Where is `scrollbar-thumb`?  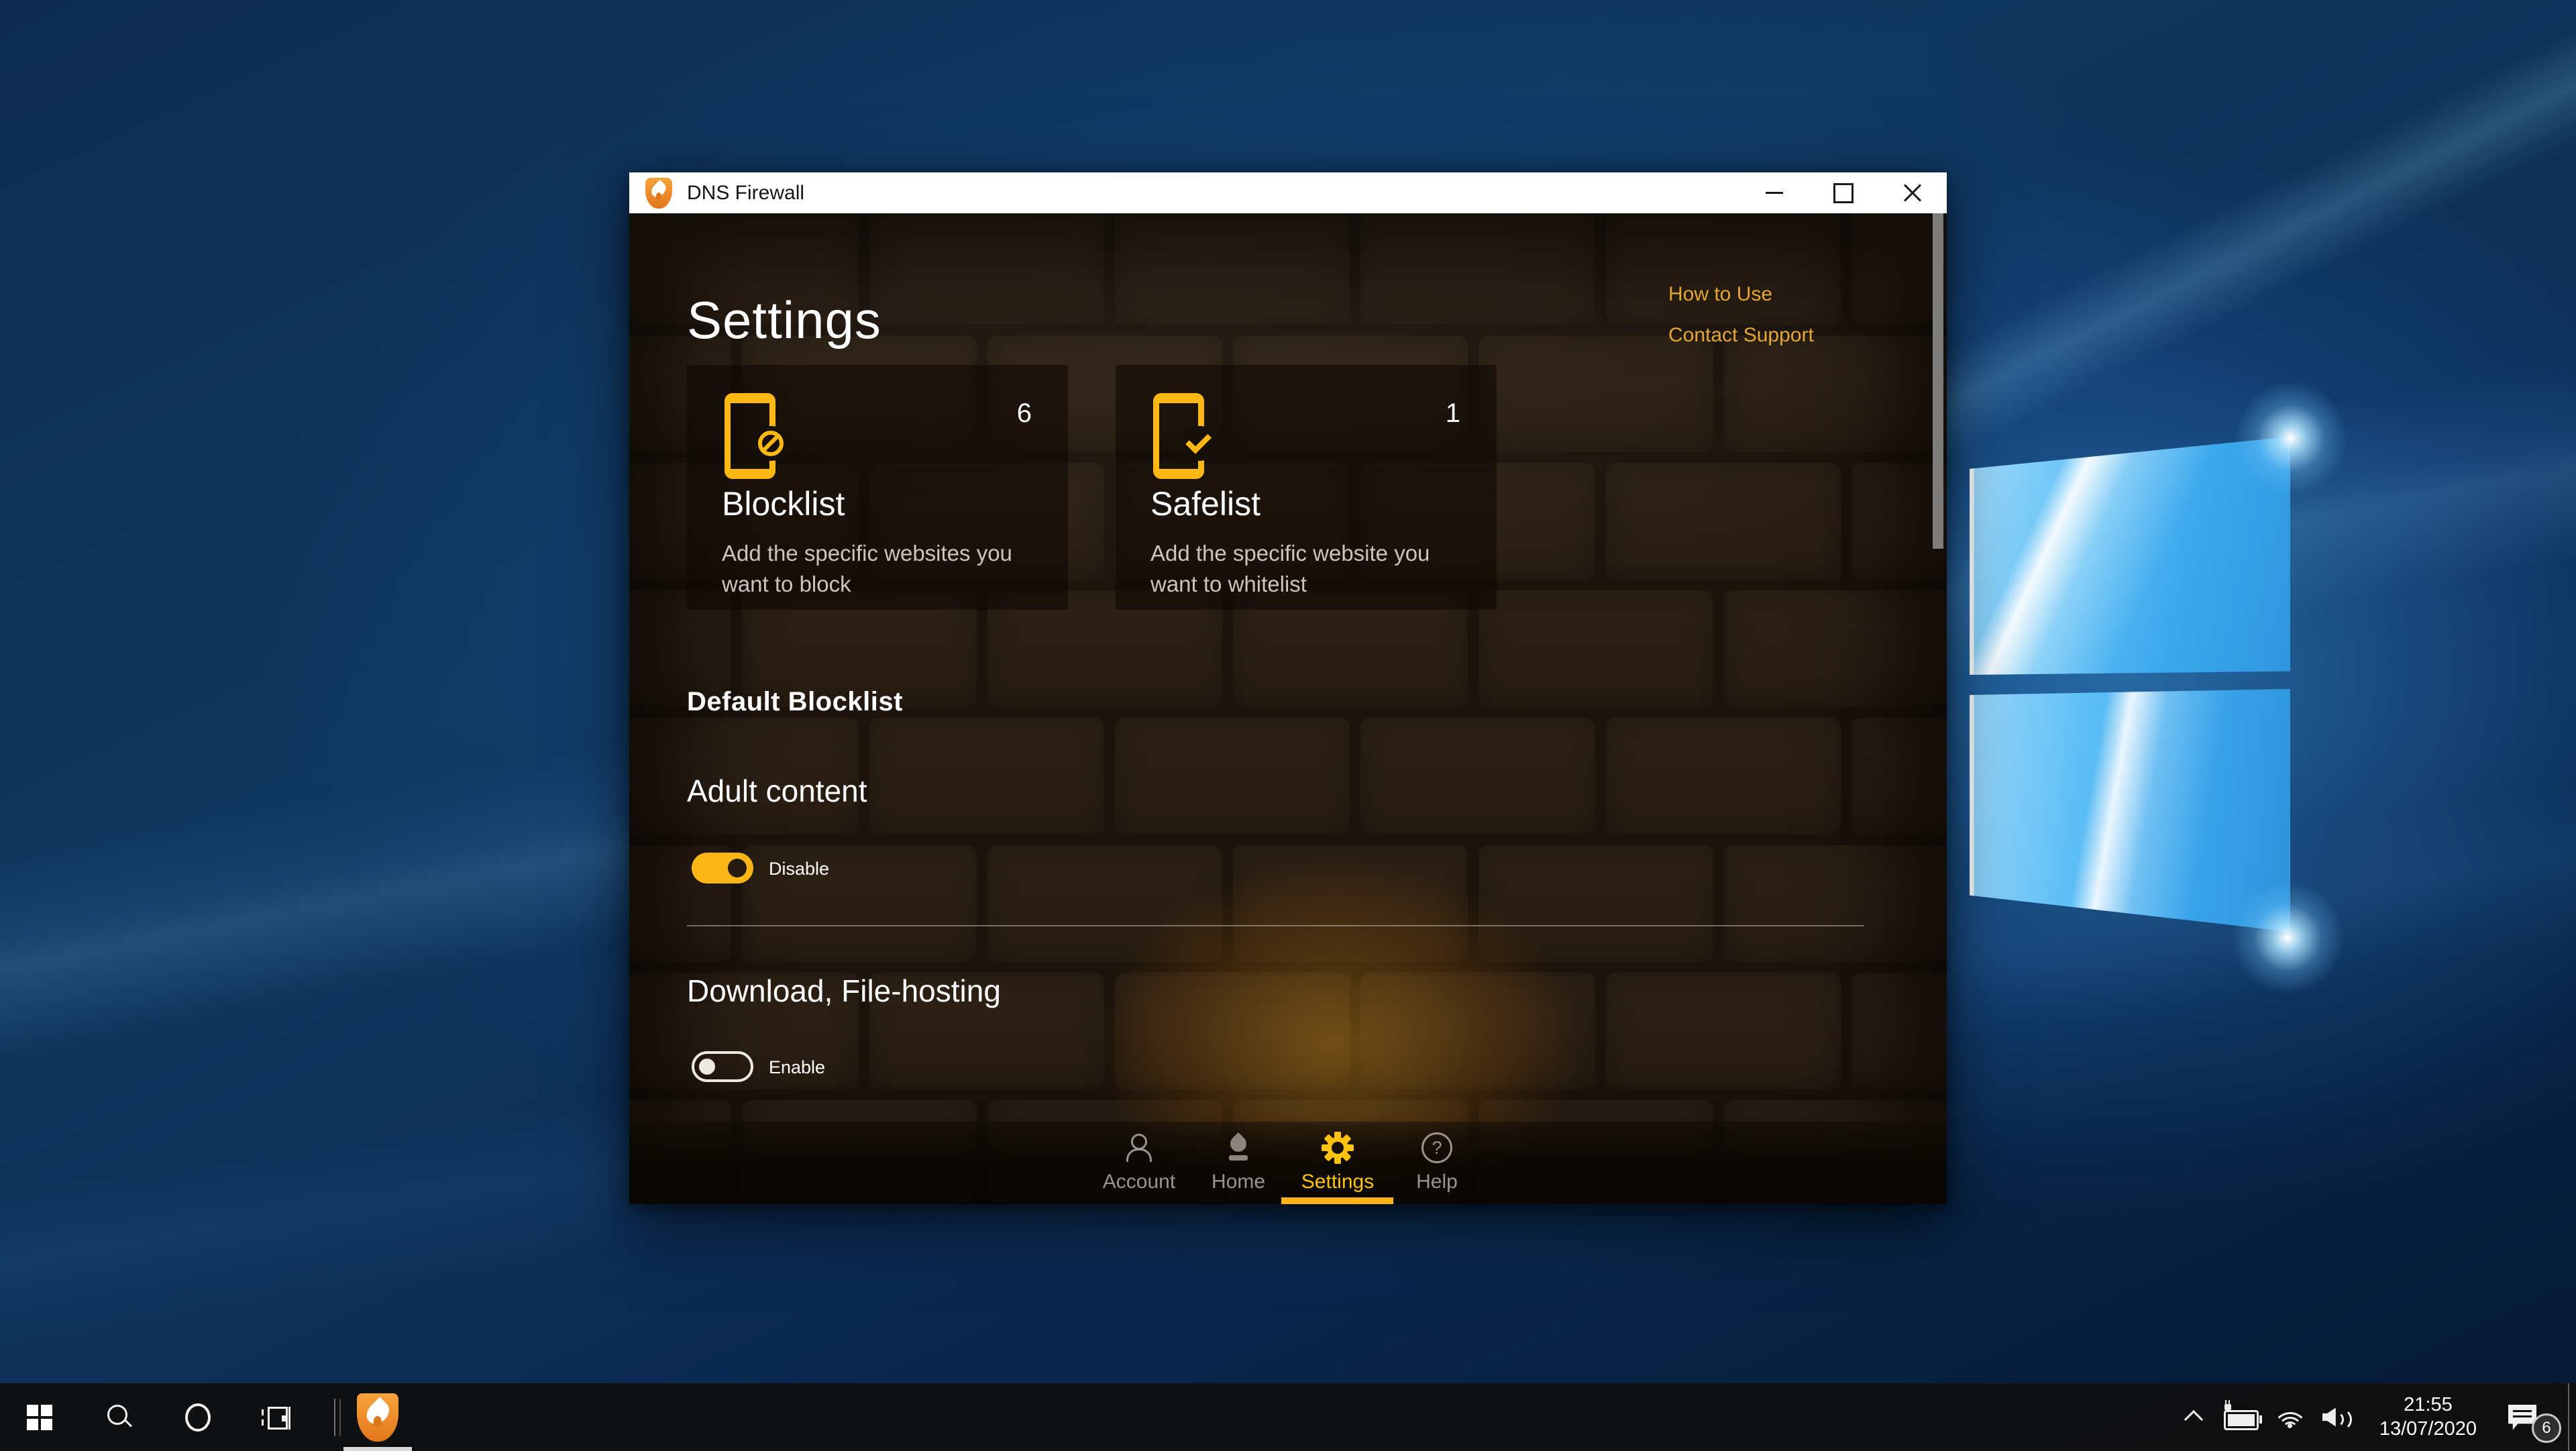 scrollbar-thumb is located at coordinates (1938, 381).